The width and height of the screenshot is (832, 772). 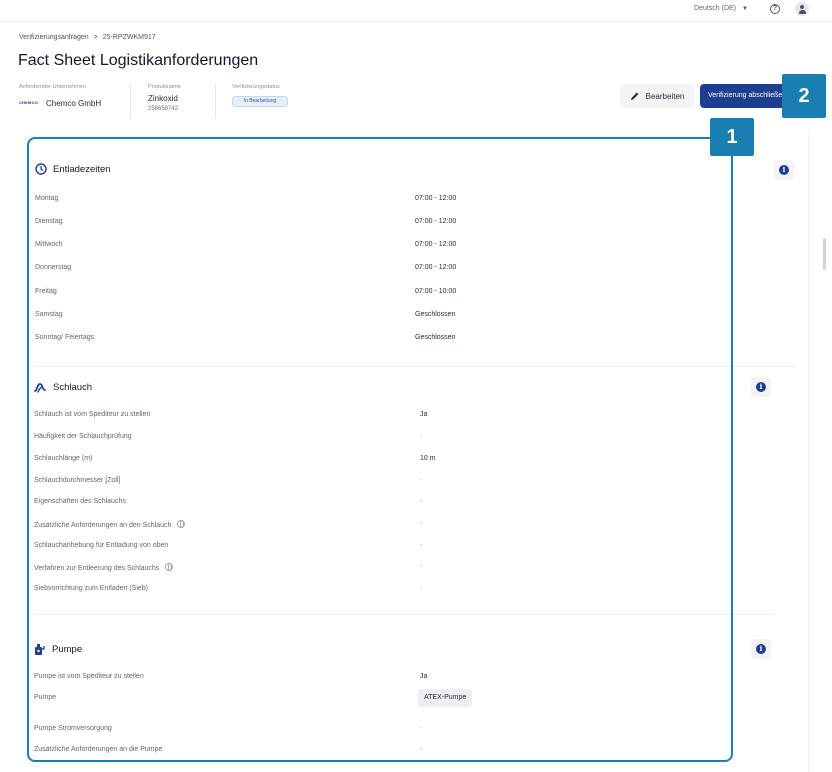 I want to click on callout-badge-2: 2, so click(x=804, y=96).